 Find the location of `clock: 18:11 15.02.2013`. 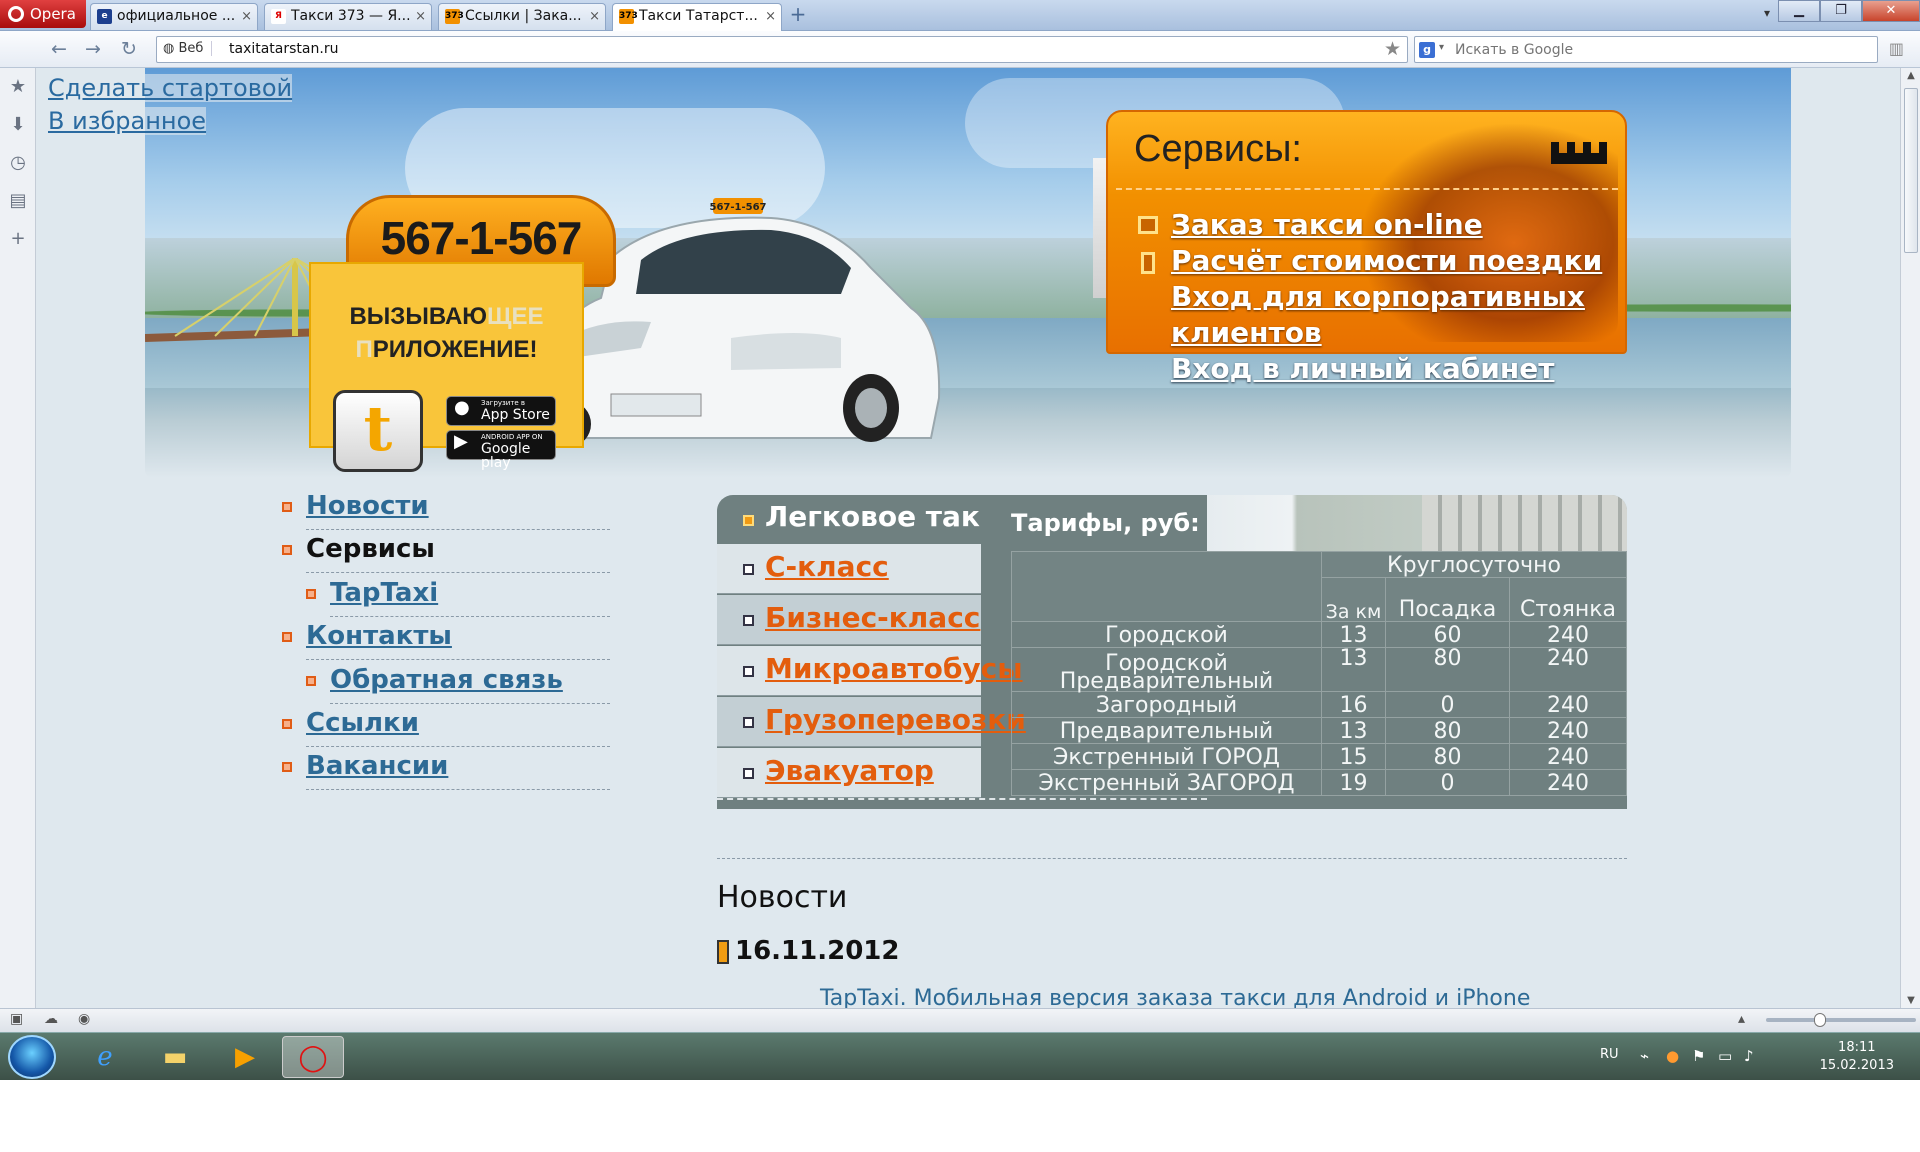

clock: 18:11 15.02.2013 is located at coordinates (1857, 1057).